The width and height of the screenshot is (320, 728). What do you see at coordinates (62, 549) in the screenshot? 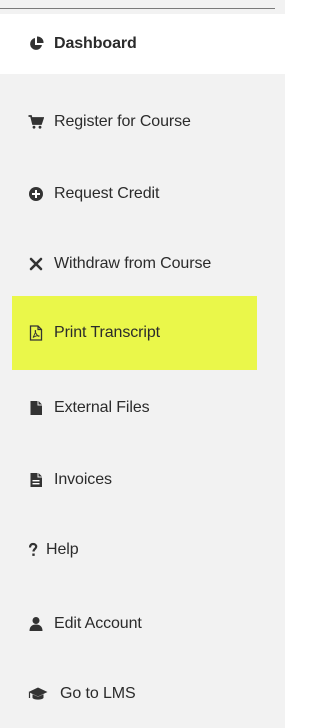
I see `sidebar-item-label: Help` at bounding box center [62, 549].